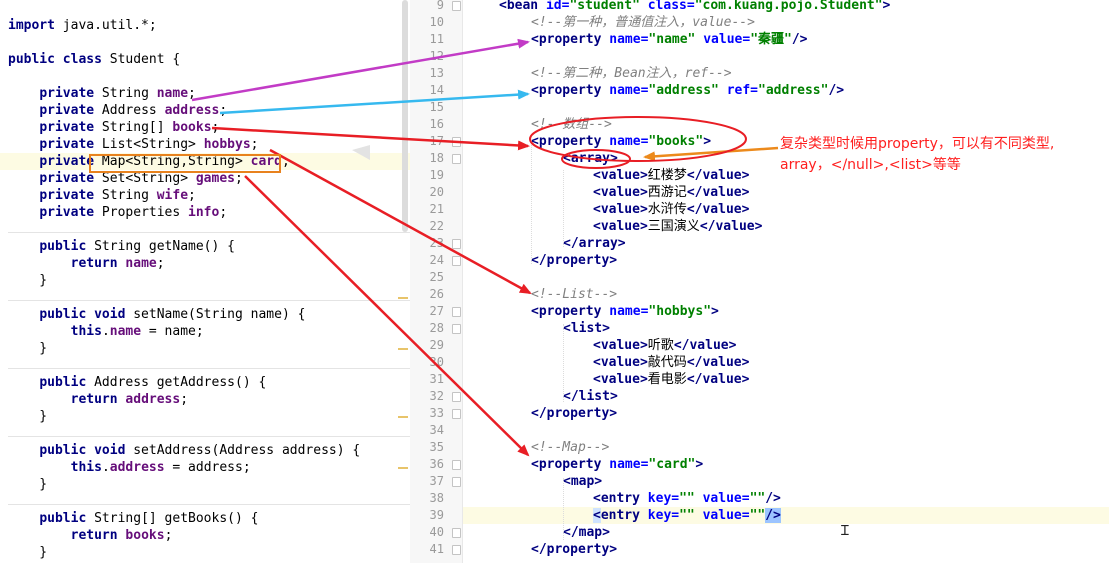  What do you see at coordinates (436, 549) in the screenshot?
I see `line-number: 41` at bounding box center [436, 549].